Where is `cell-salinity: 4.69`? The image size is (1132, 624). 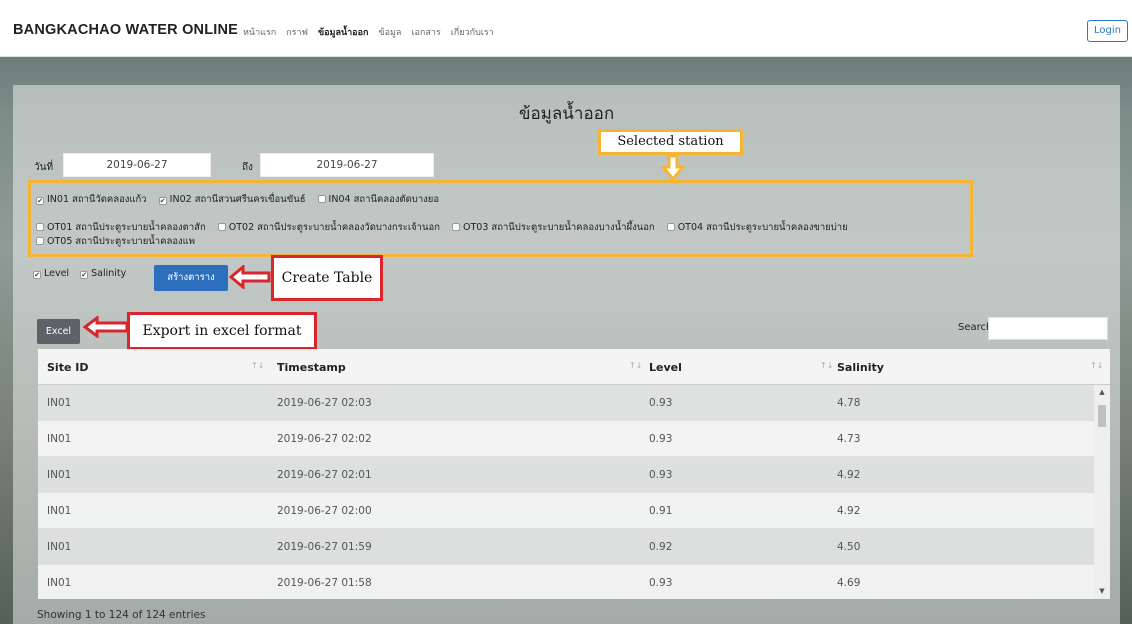
cell-salinity: 4.69 is located at coordinates (849, 583).